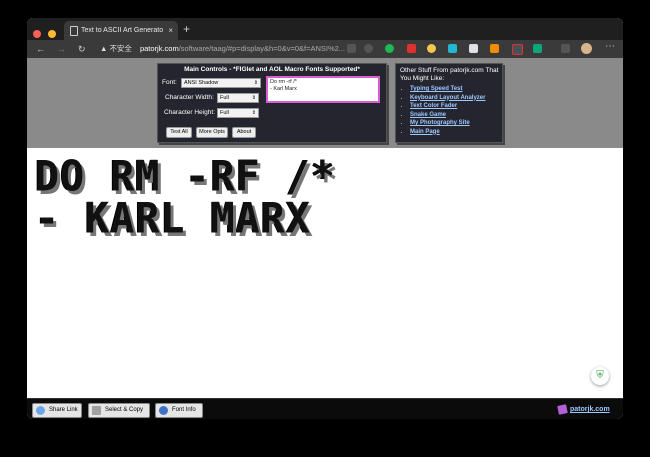  What do you see at coordinates (447, 115) in the screenshot?
I see `link-snake-game: Snake Game` at bounding box center [447, 115].